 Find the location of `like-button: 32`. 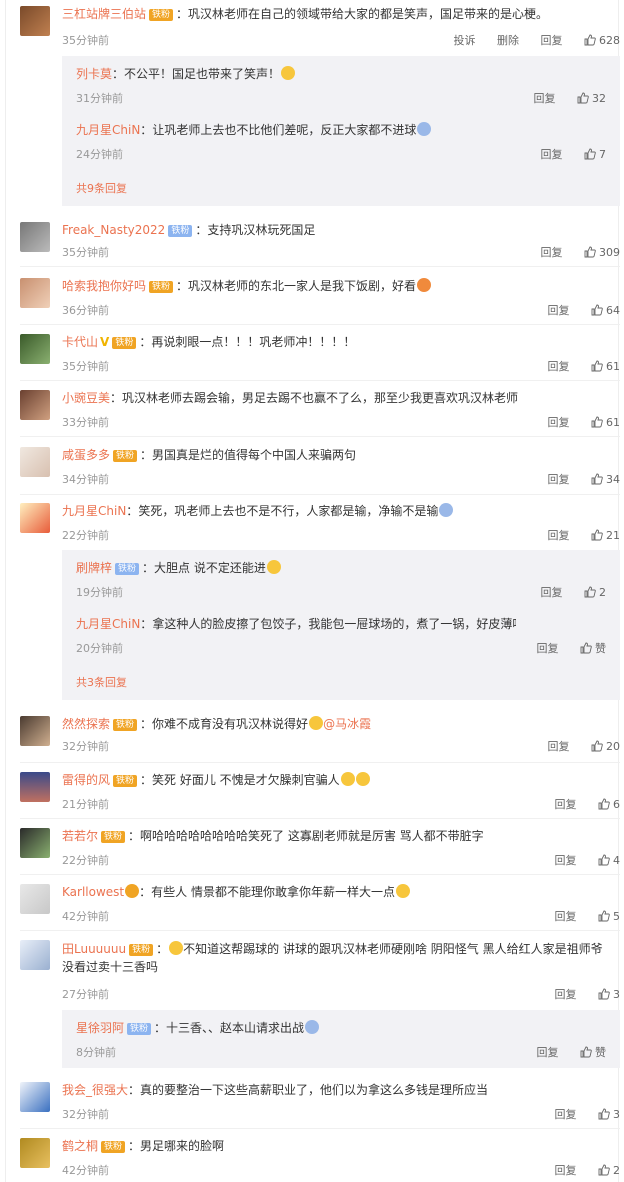

like-button: 32 is located at coordinates (591, 98).